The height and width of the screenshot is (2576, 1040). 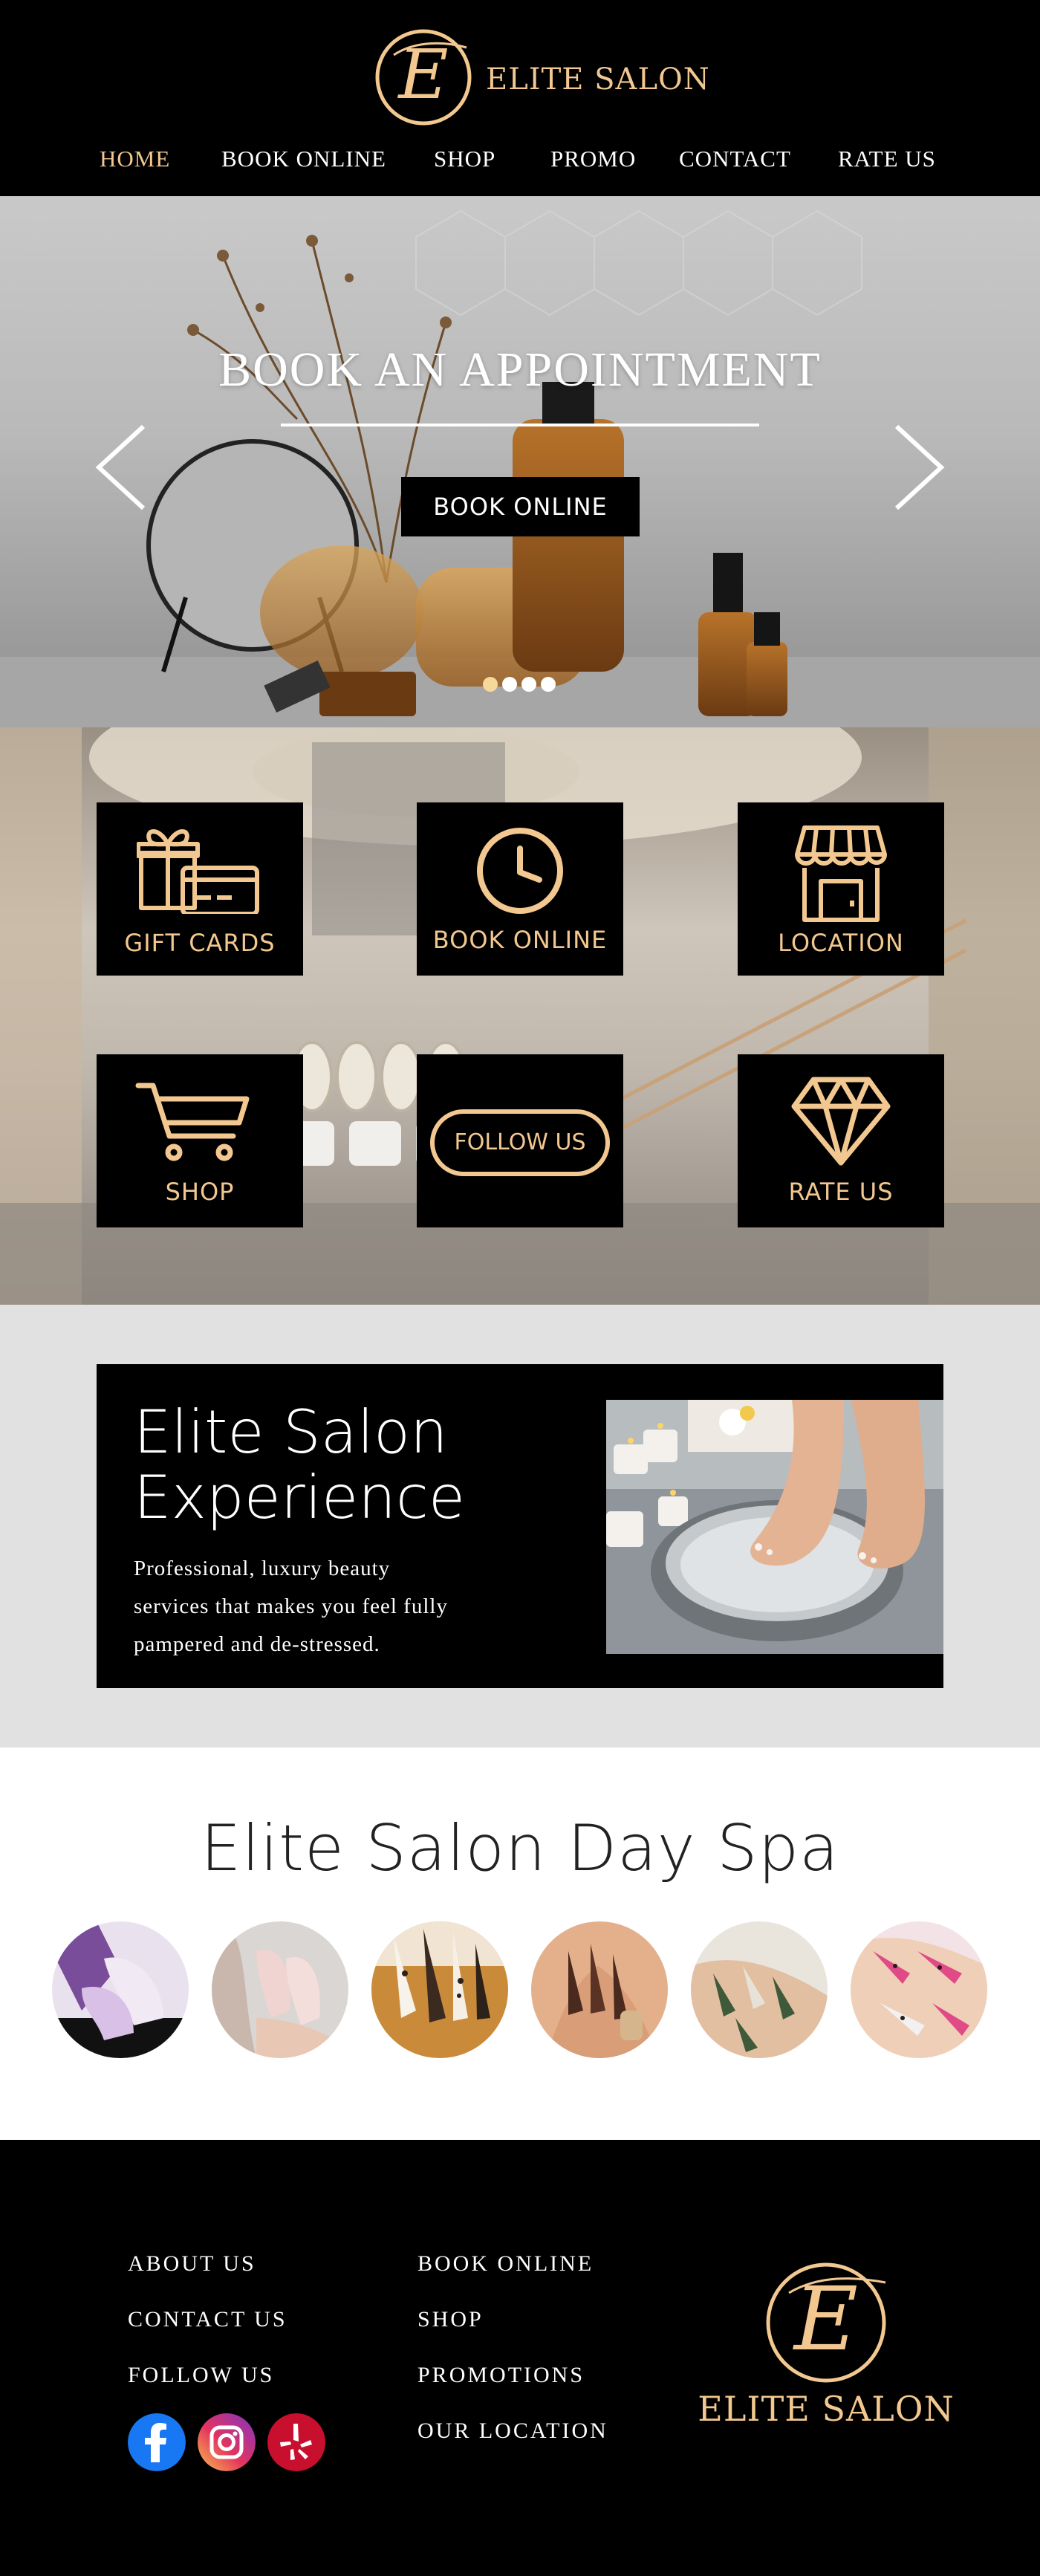 I want to click on tile-book-online: BOOK ONLINE, so click(x=520, y=889).